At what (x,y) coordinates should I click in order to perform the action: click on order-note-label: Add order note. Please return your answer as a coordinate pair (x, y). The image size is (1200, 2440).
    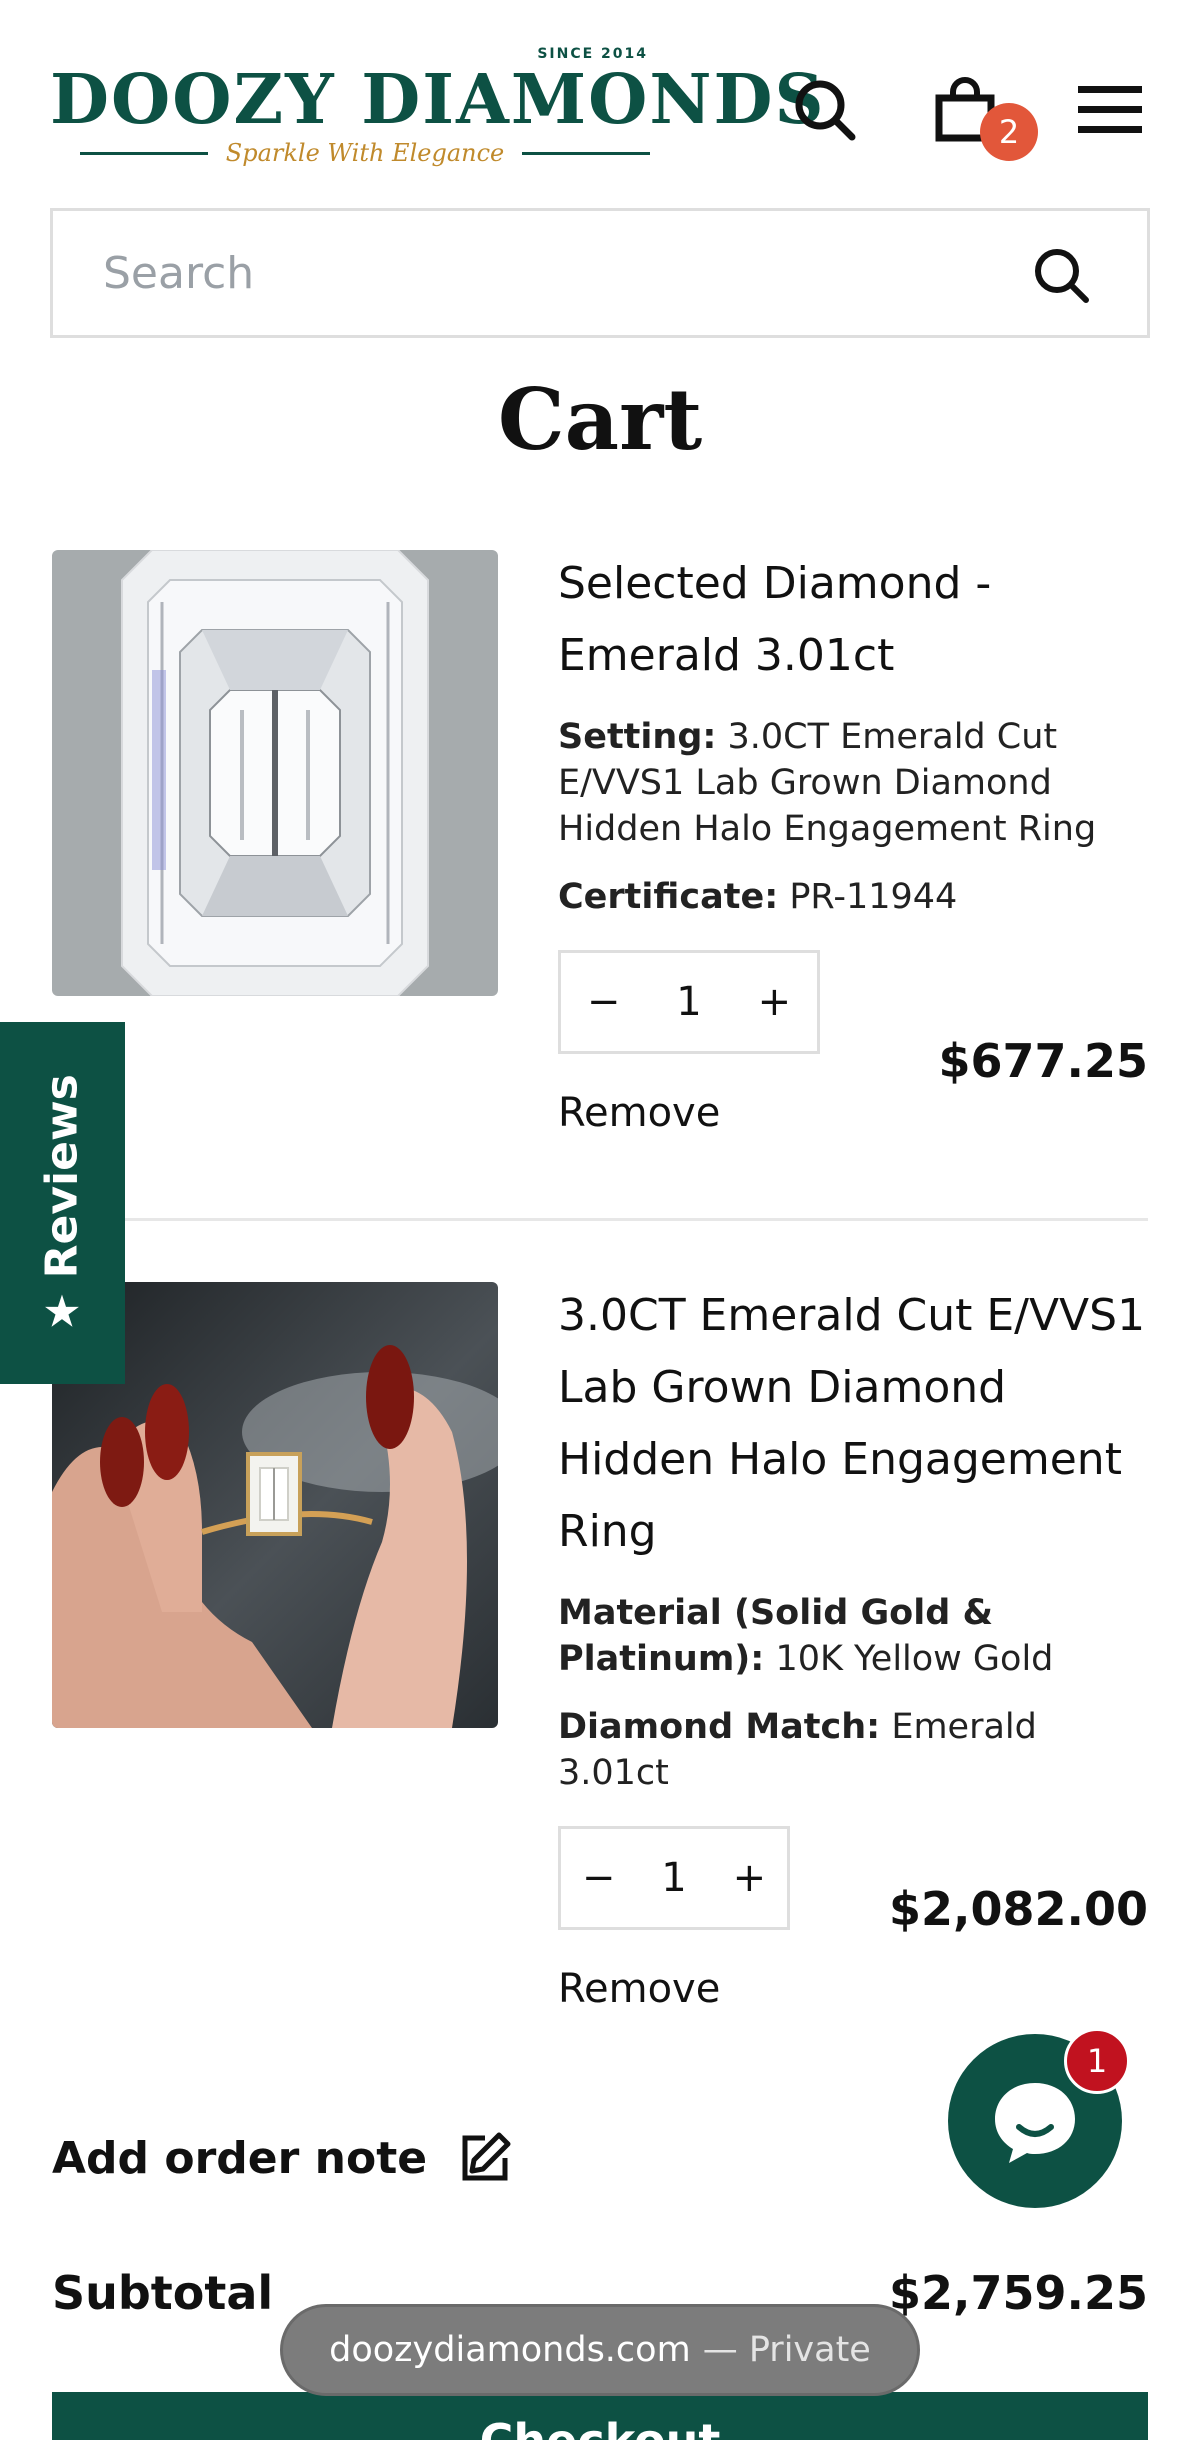
    Looking at the image, I should click on (240, 2158).